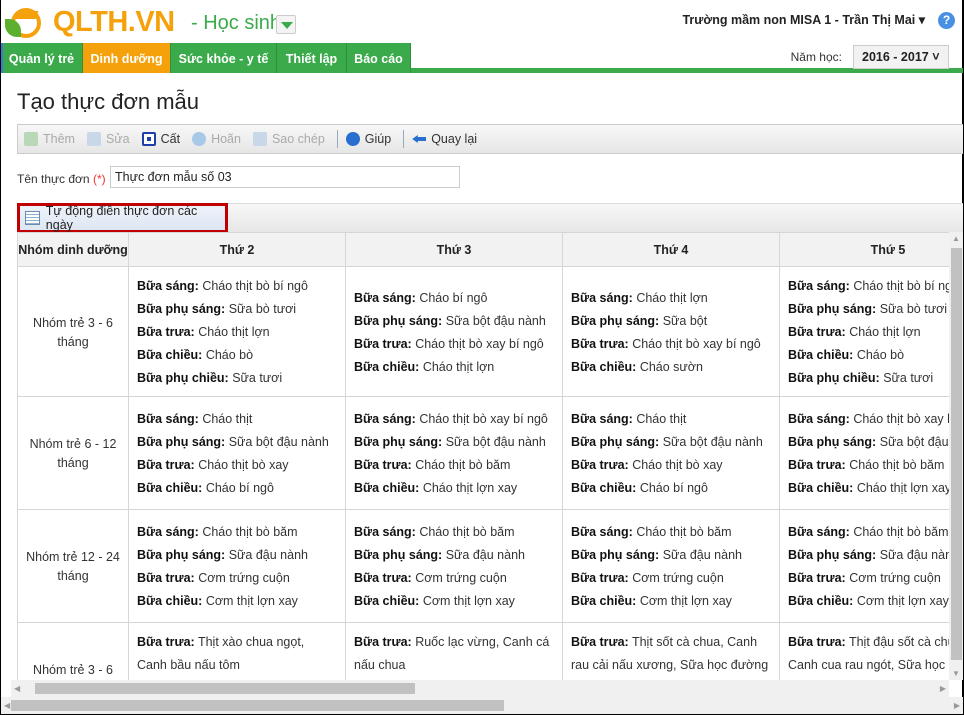 Image resolution: width=964 pixels, height=715 pixels. What do you see at coordinates (913, 309) in the screenshot?
I see `meal-dish: Sữa bò tươi` at bounding box center [913, 309].